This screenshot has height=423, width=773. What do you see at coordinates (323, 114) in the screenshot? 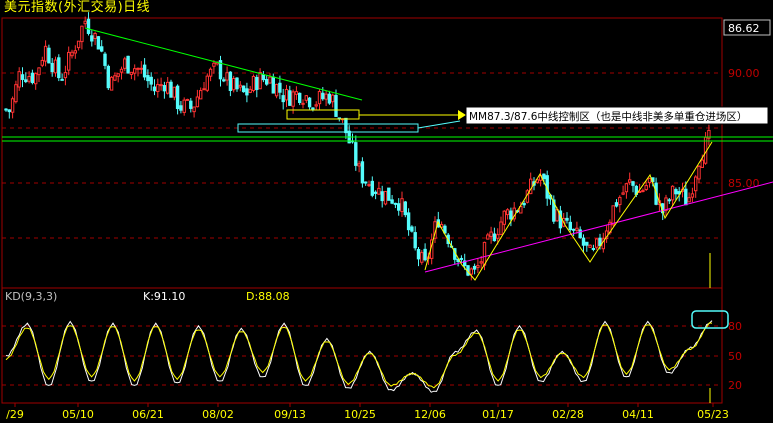
I see `control-zone-box-yellow` at bounding box center [323, 114].